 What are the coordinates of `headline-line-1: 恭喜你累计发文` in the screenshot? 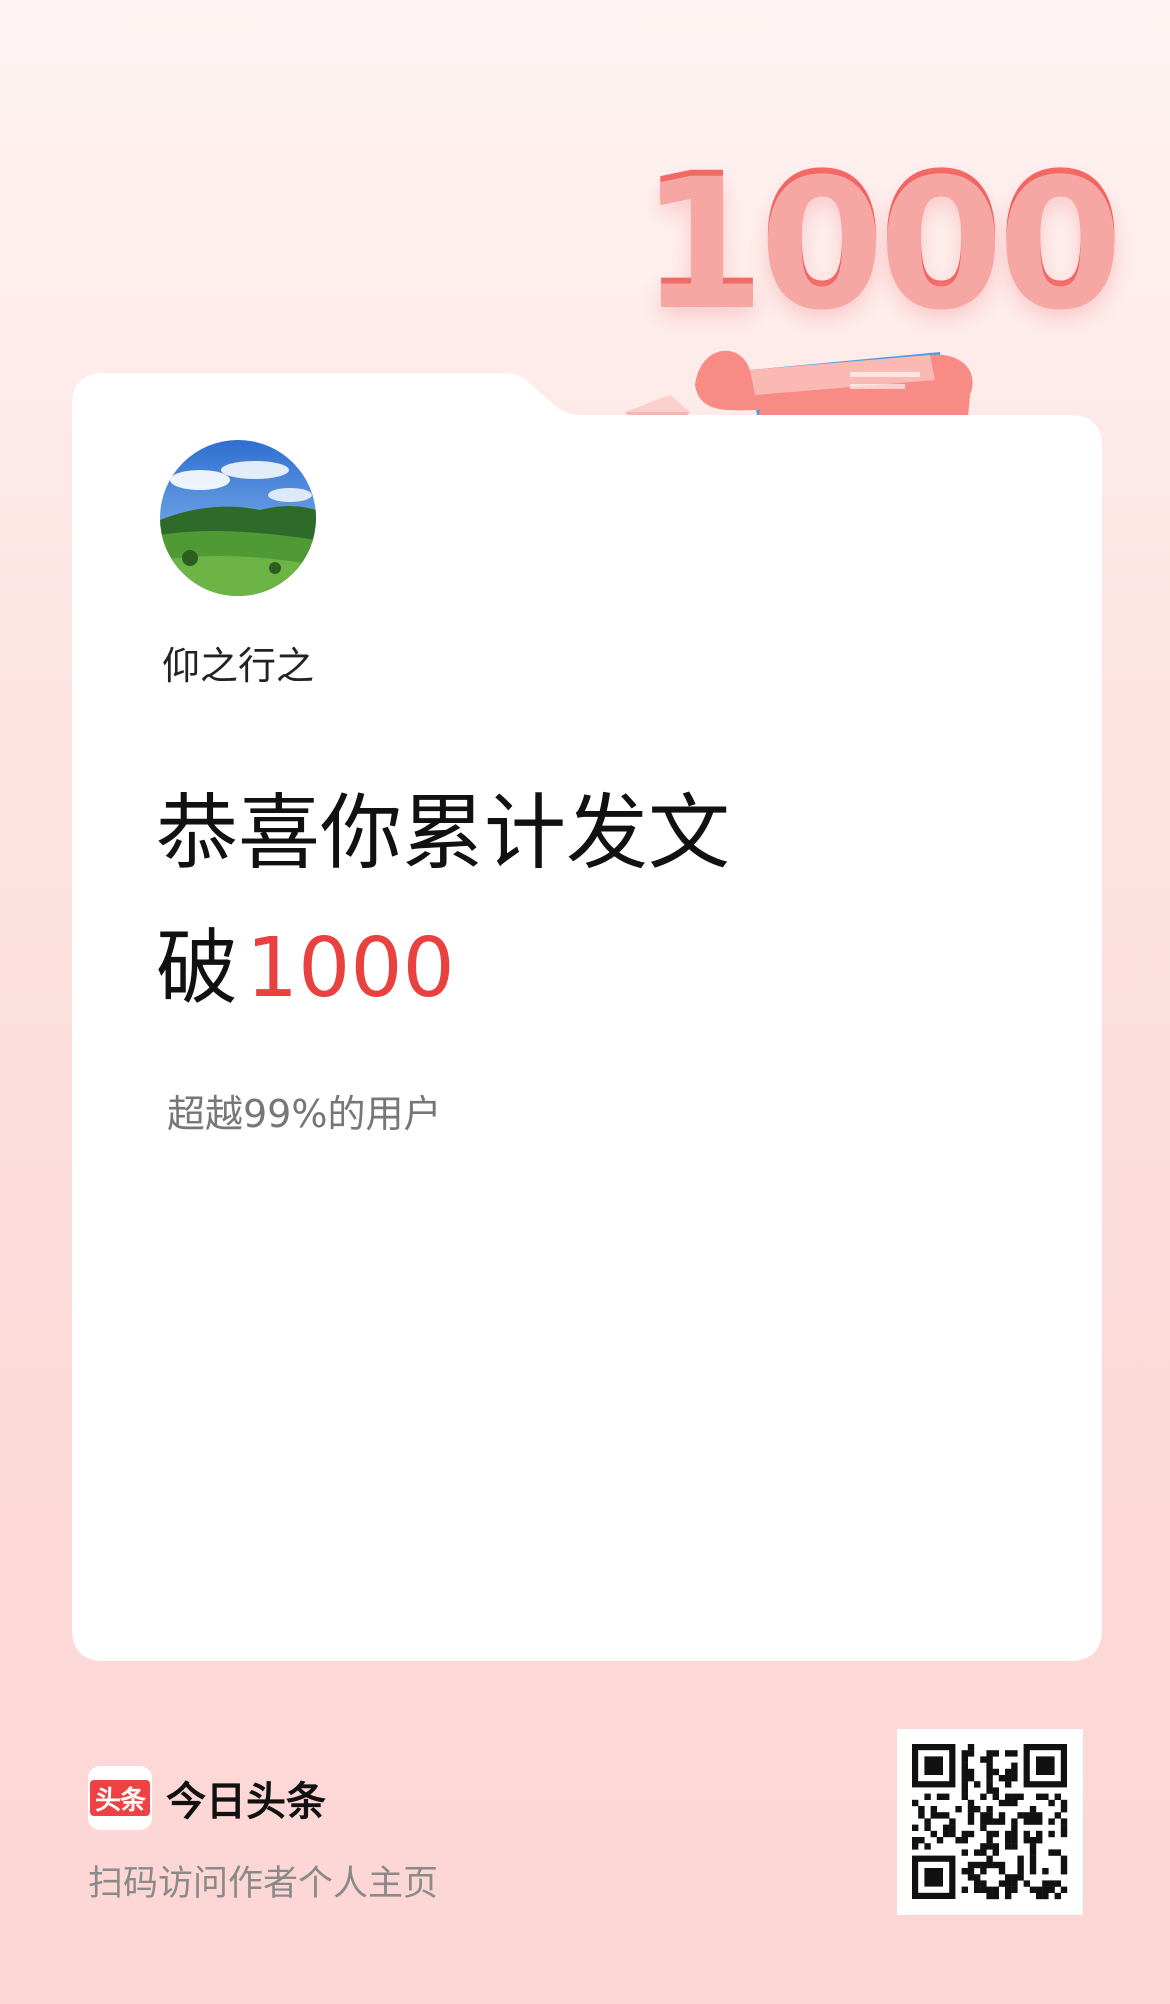 It's located at (443, 833).